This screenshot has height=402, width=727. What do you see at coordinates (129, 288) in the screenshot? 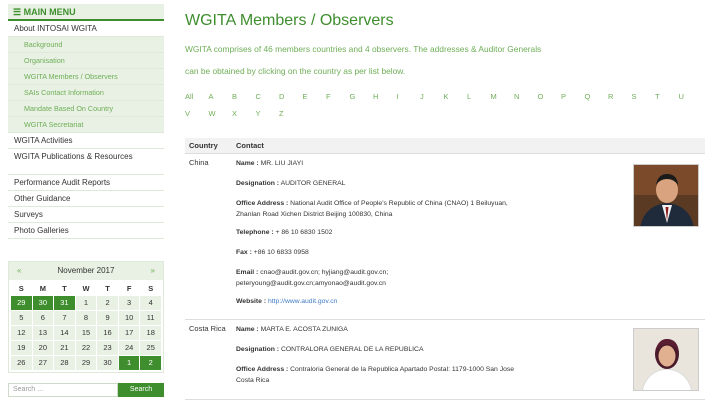
I see `calendar-weekday-label: F` at bounding box center [129, 288].